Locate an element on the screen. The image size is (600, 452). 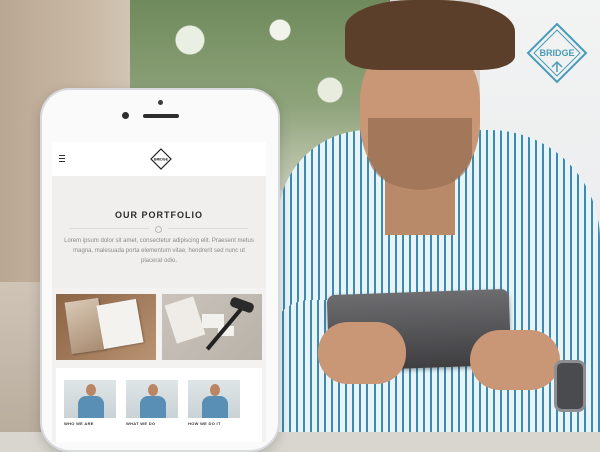
team-item: WHAT WE DO is located at coordinates (152, 403).